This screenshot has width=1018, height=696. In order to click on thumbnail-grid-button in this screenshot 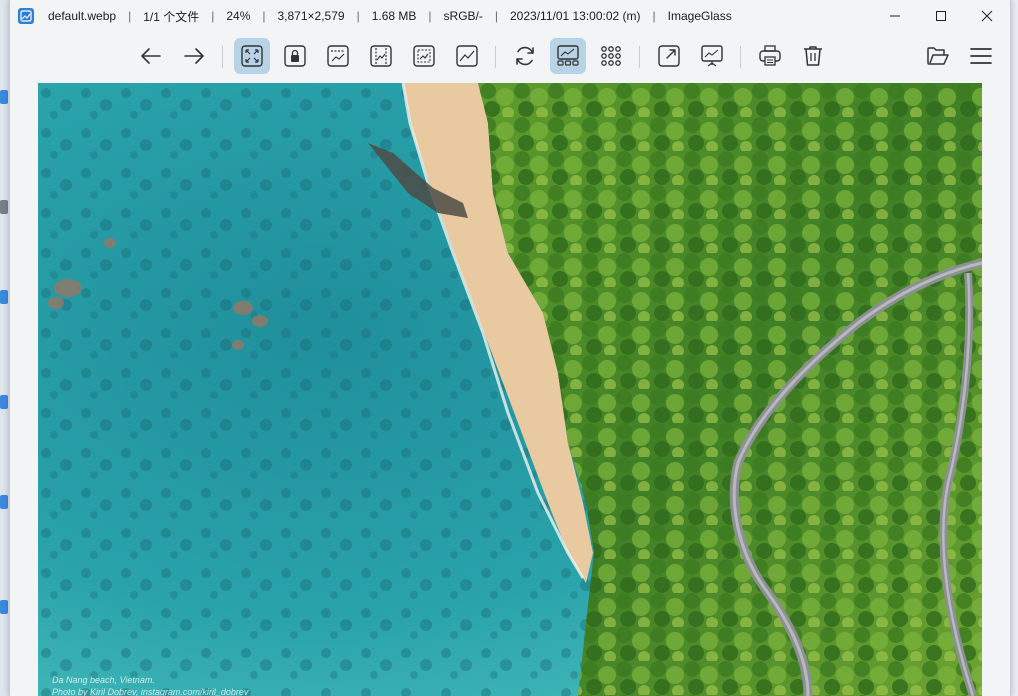, I will do `click(611, 56)`.